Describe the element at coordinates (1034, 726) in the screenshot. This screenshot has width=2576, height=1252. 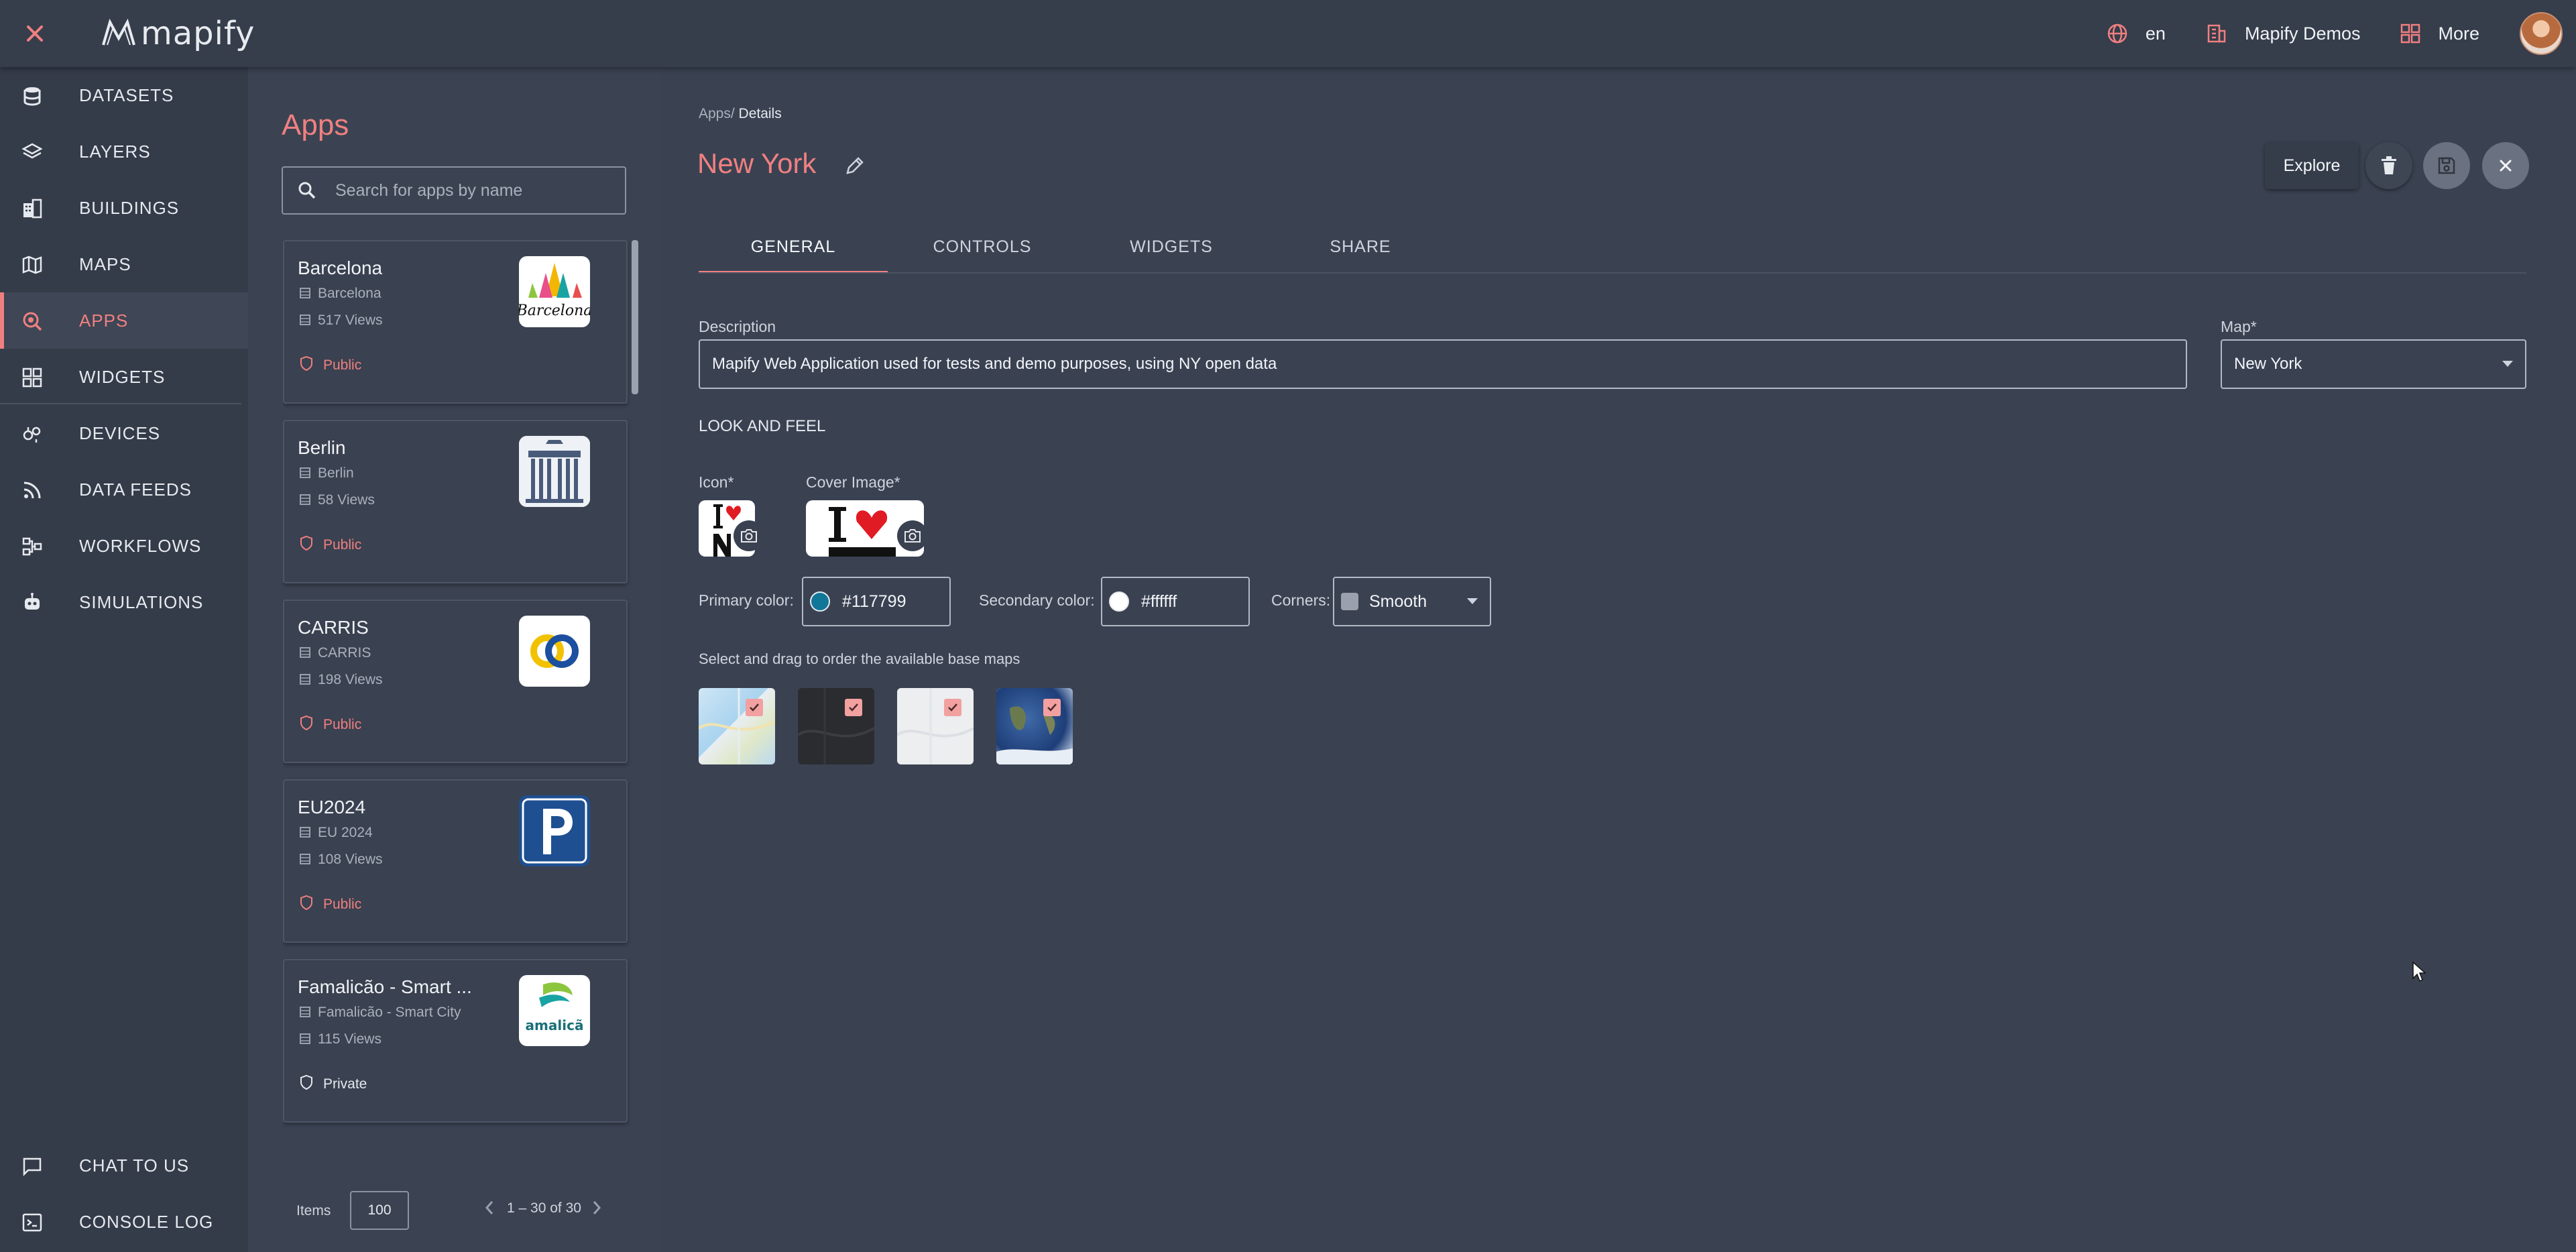
I see `basemap-satellite` at that location.